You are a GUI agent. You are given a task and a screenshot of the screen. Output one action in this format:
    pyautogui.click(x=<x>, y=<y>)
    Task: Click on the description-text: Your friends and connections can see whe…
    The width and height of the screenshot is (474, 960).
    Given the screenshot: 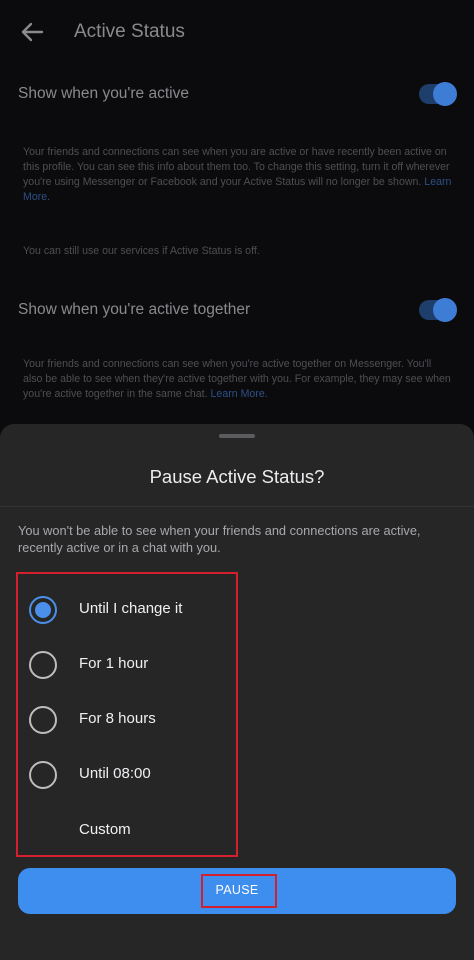 What is the action you would take?
    pyautogui.click(x=236, y=167)
    